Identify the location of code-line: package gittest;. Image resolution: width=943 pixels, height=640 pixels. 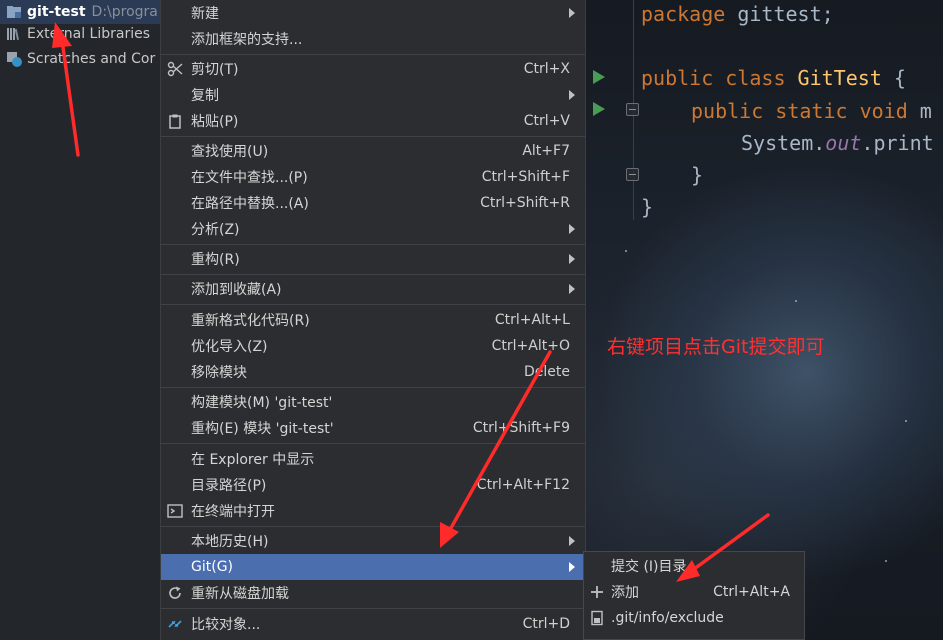
(737, 14).